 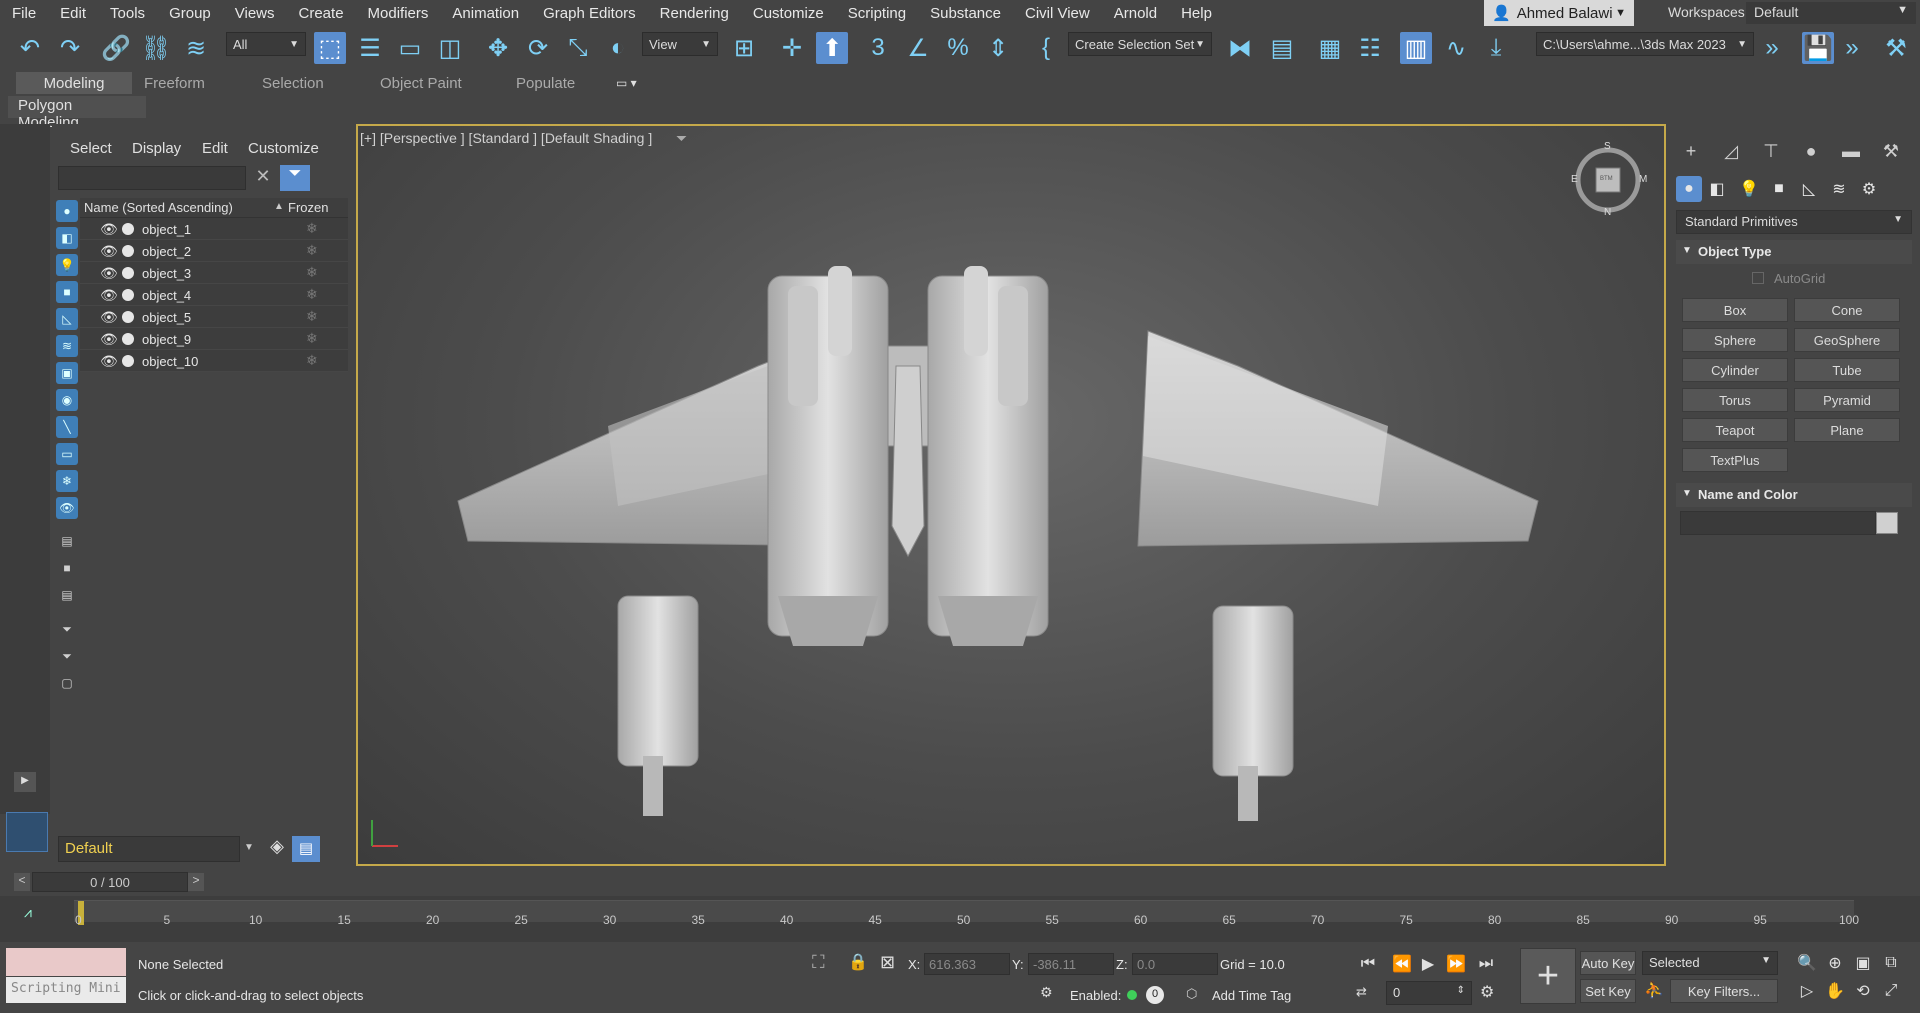 What do you see at coordinates (1779, 189) in the screenshot?
I see `cameras-category-icon: ■` at bounding box center [1779, 189].